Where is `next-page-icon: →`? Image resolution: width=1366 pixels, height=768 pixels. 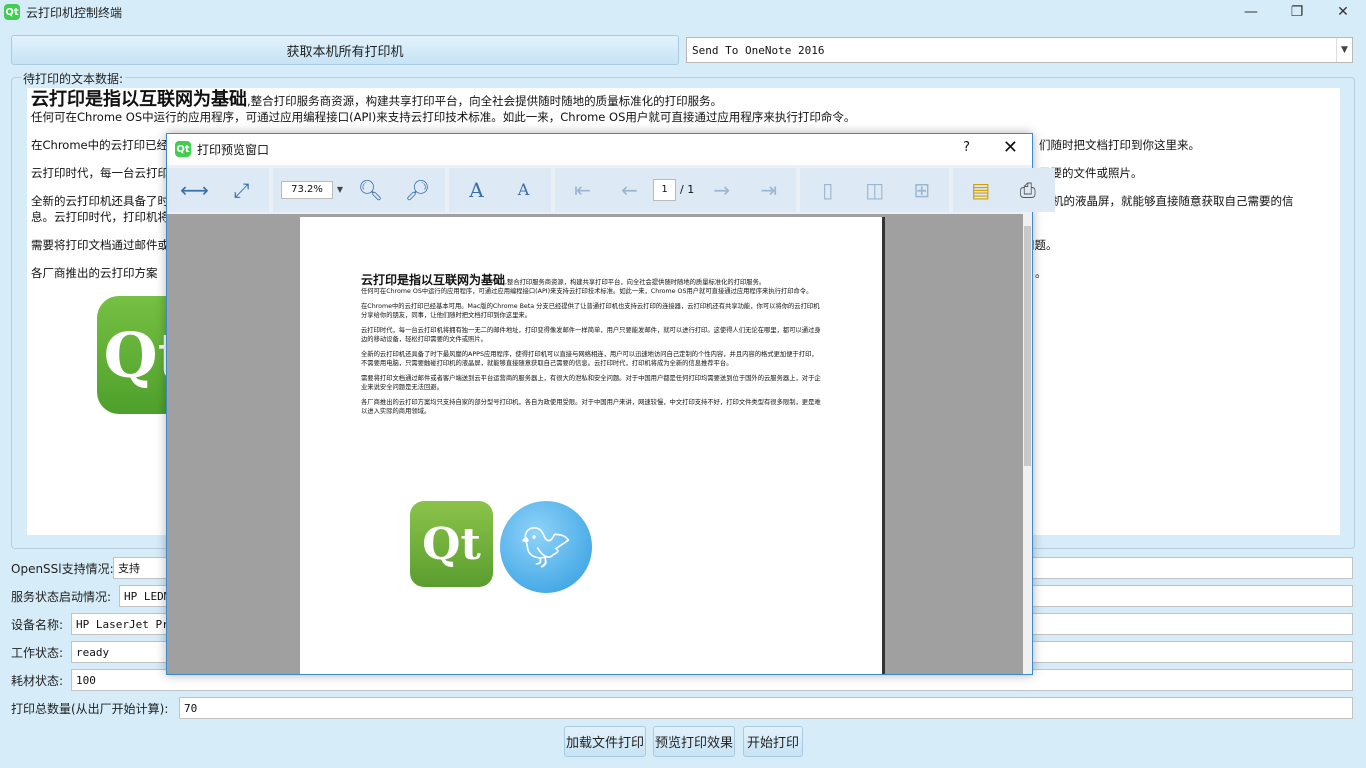 next-page-icon: → is located at coordinates (721, 190).